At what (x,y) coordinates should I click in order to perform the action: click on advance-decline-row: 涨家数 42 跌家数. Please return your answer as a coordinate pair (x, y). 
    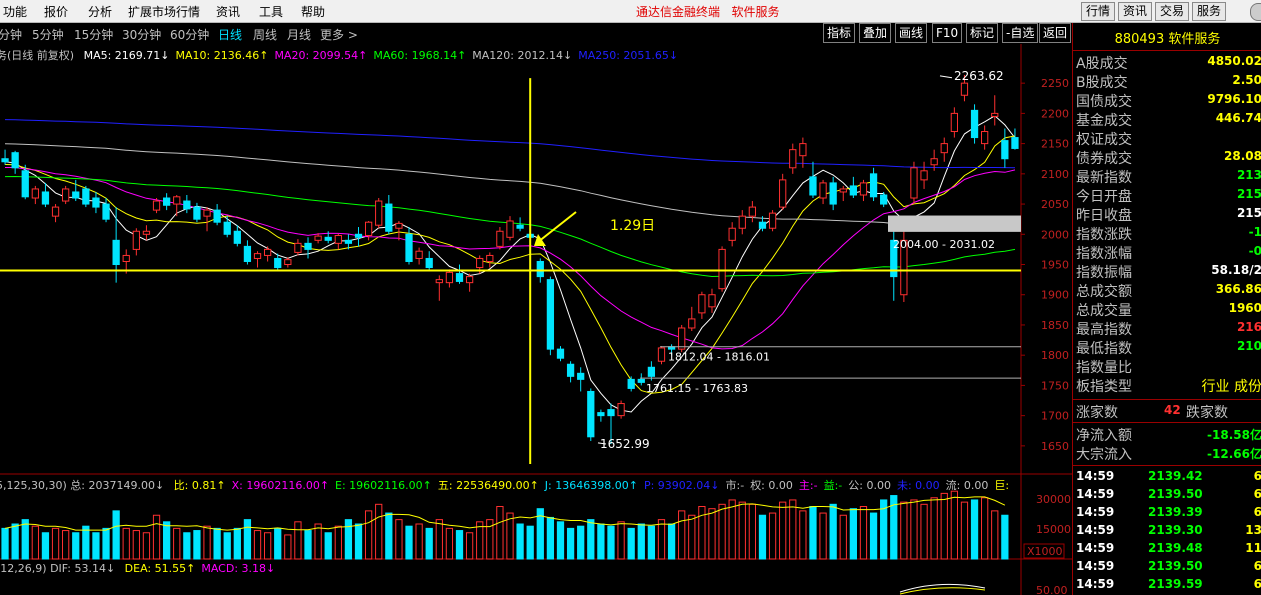
    Looking at the image, I should click on (1168, 411).